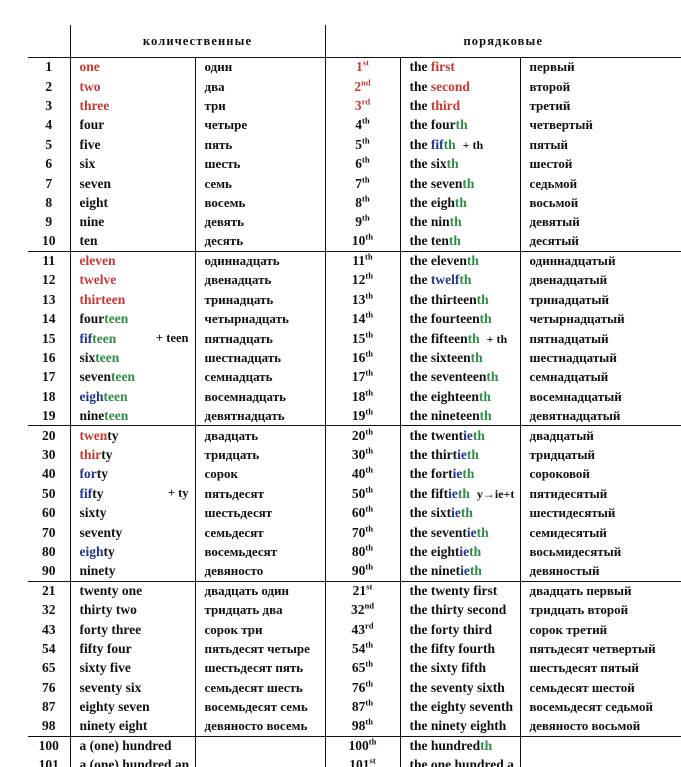  Describe the element at coordinates (362, 746) in the screenshot. I see `ordinal-numeral: 100th` at that location.